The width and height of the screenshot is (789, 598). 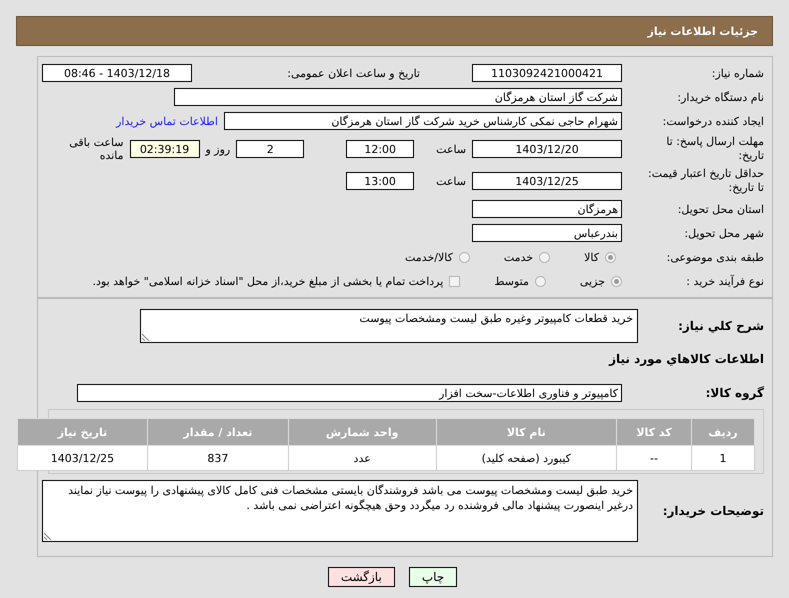 I want to click on field-label: نوع فرآیند خرید :, so click(x=724, y=281).